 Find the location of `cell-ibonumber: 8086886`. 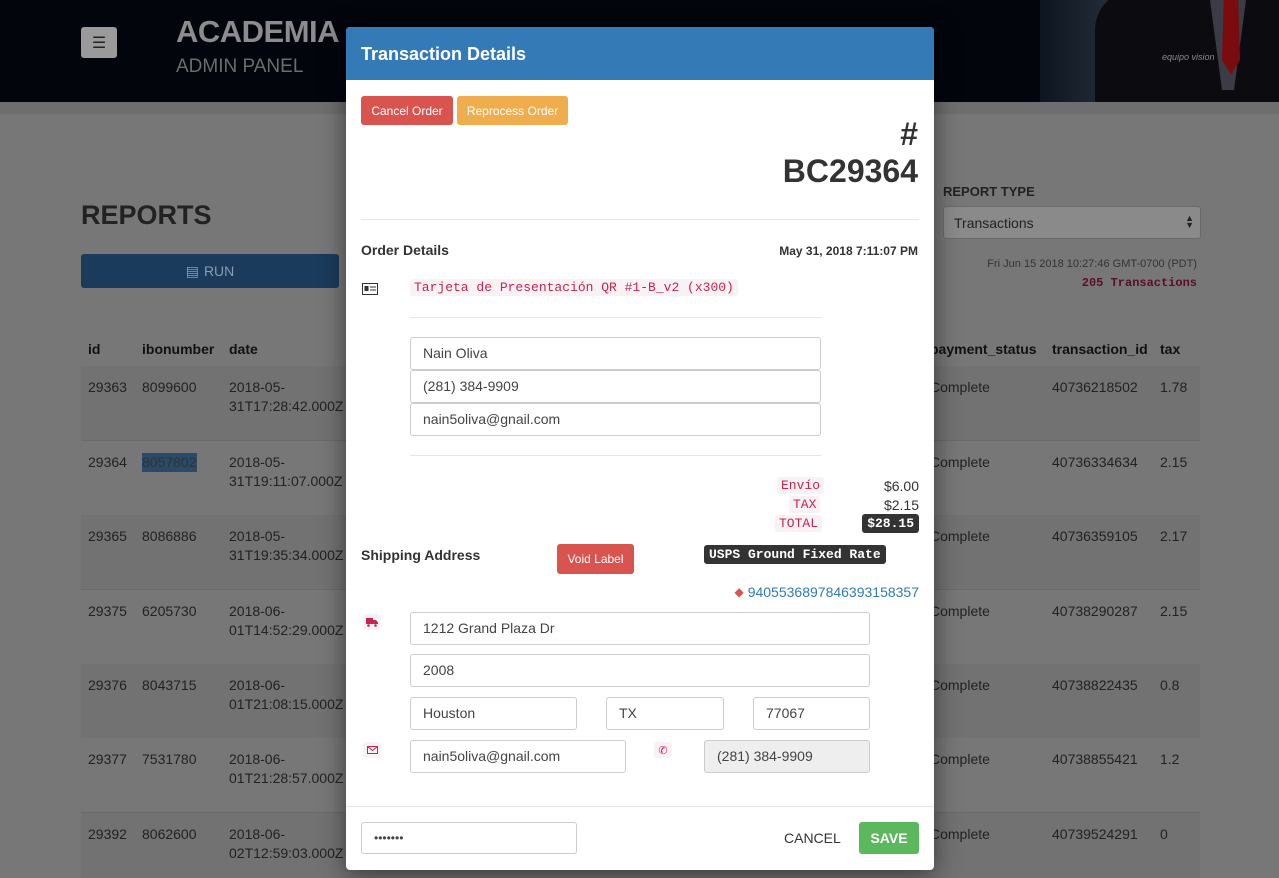

cell-ibonumber: 8086886 is located at coordinates (169, 536).